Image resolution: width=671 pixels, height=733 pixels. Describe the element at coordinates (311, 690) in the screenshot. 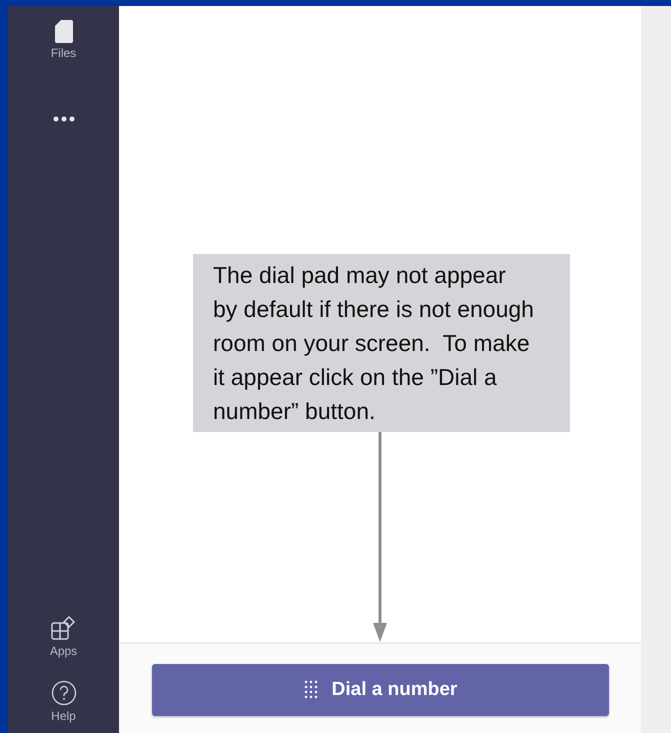

I see `dialpad-icon` at that location.